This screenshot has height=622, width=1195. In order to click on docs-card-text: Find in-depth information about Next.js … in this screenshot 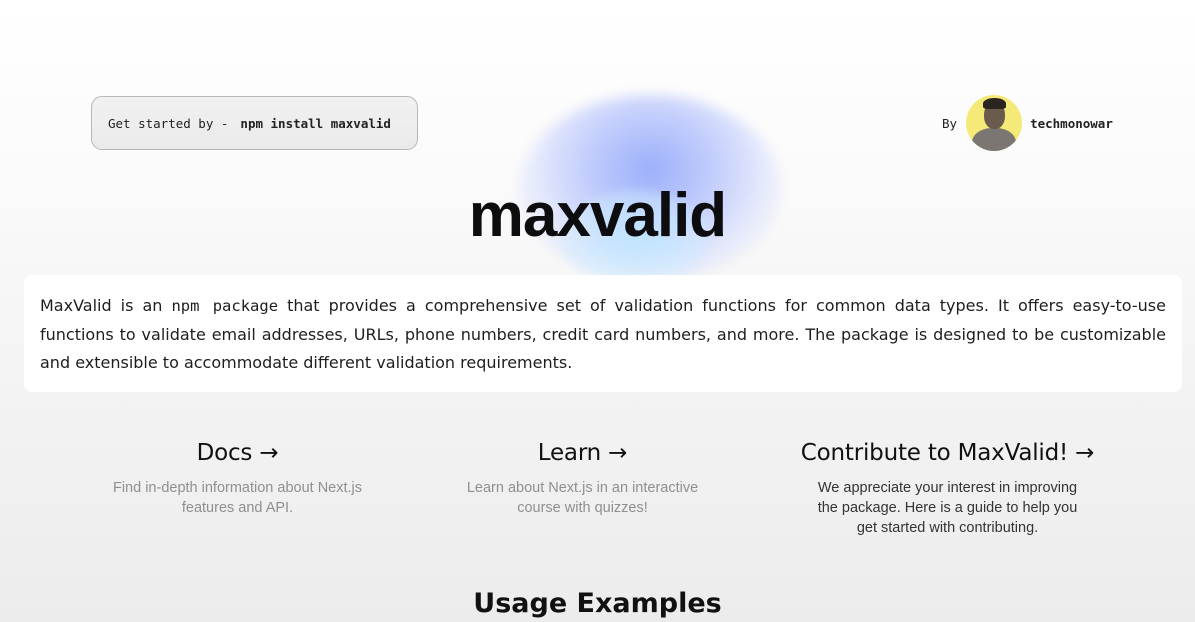, I will do `click(237, 498)`.